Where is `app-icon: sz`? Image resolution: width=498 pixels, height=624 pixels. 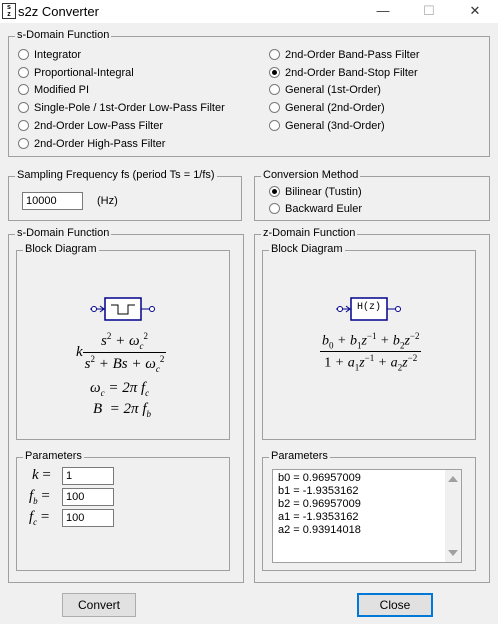
app-icon: sz is located at coordinates (9, 11).